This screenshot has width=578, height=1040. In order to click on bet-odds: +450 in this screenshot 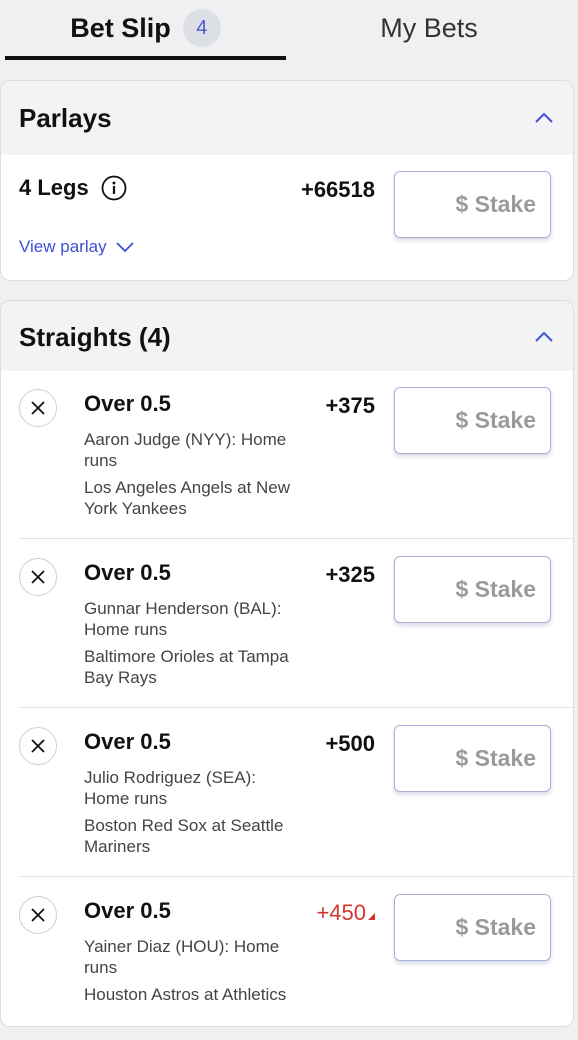, I will do `click(345, 913)`.